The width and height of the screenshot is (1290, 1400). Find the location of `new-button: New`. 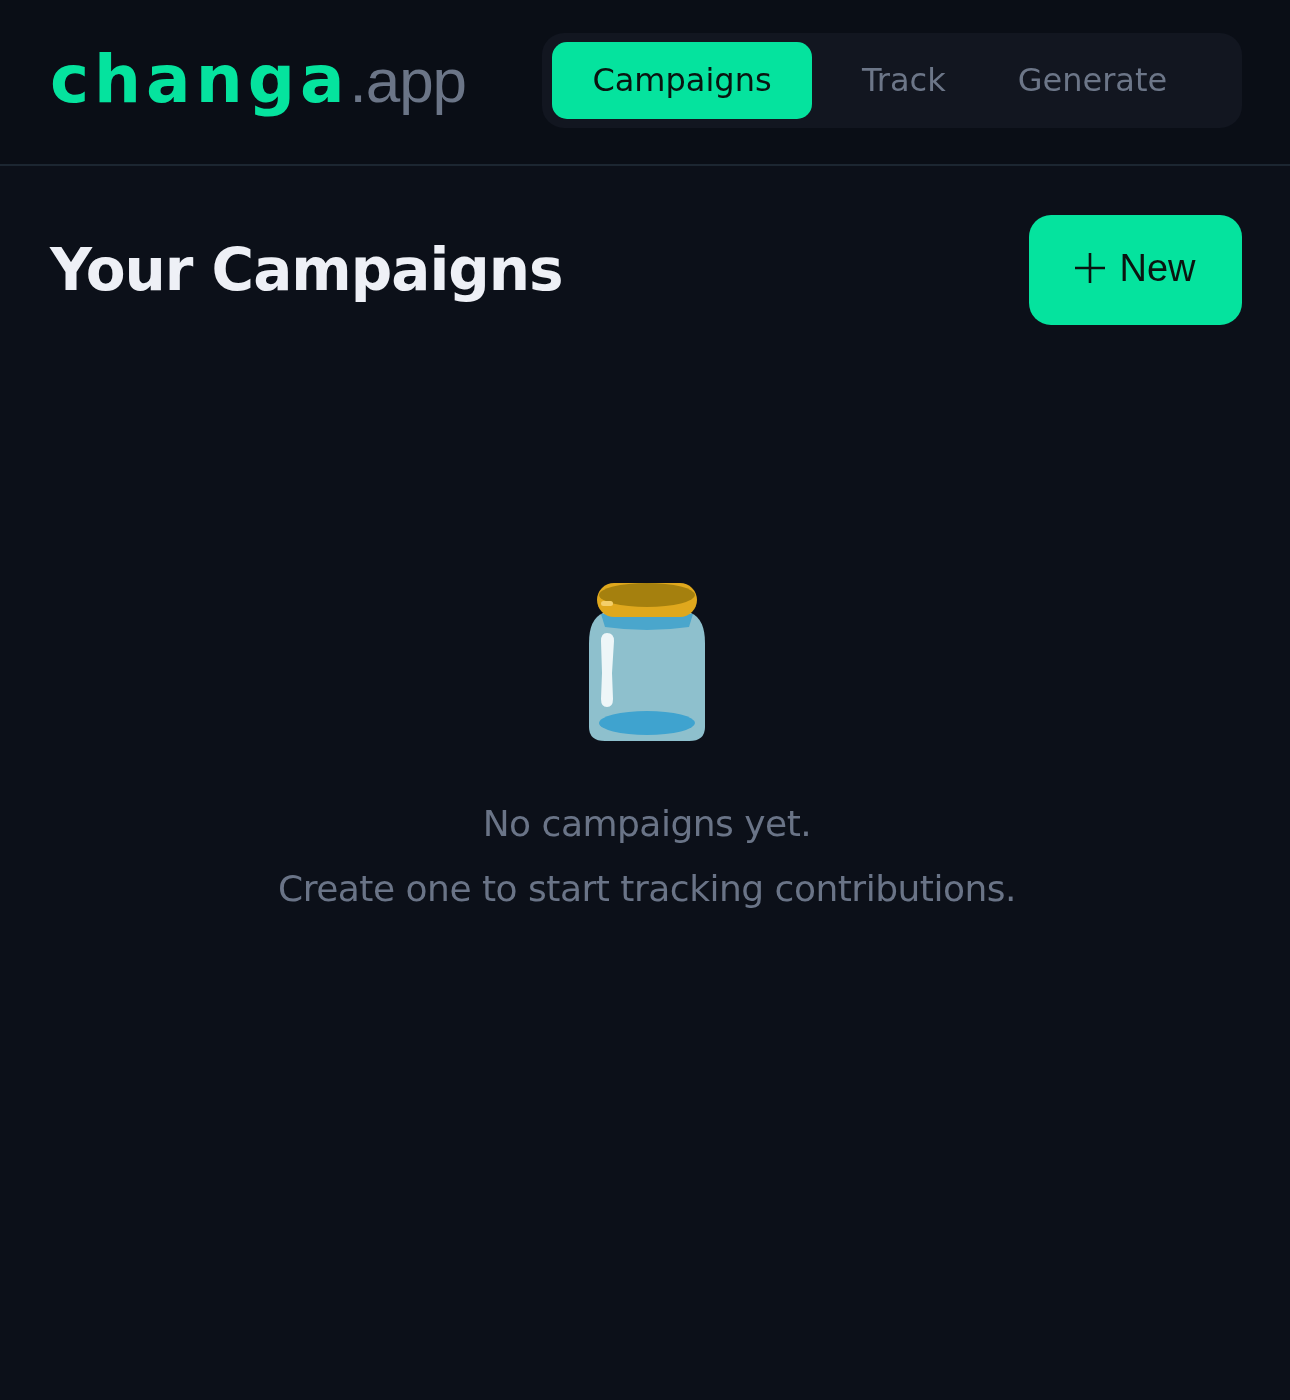

new-button: New is located at coordinates (1135, 270).